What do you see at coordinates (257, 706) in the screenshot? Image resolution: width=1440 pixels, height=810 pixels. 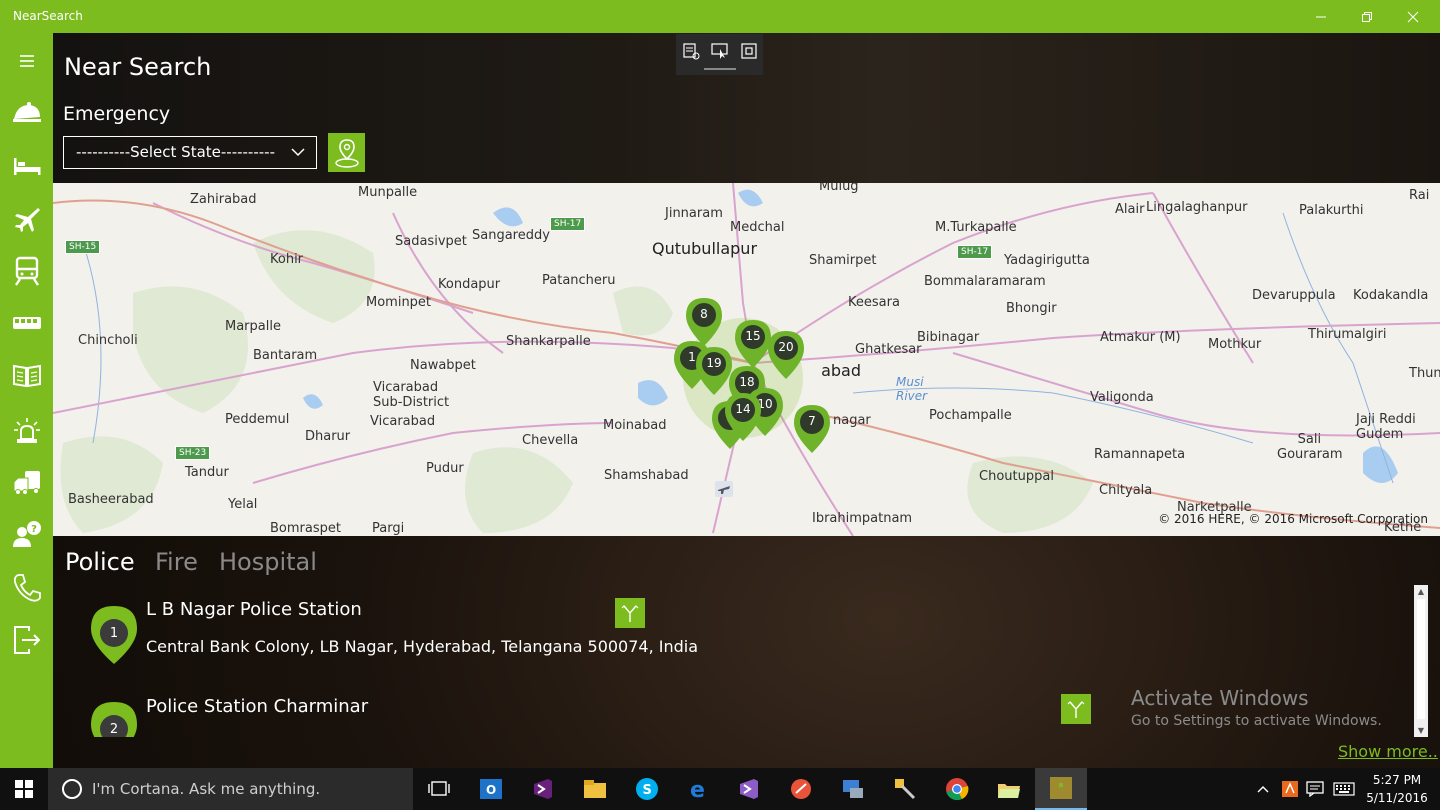 I see `result-name: Police Station Charminar` at bounding box center [257, 706].